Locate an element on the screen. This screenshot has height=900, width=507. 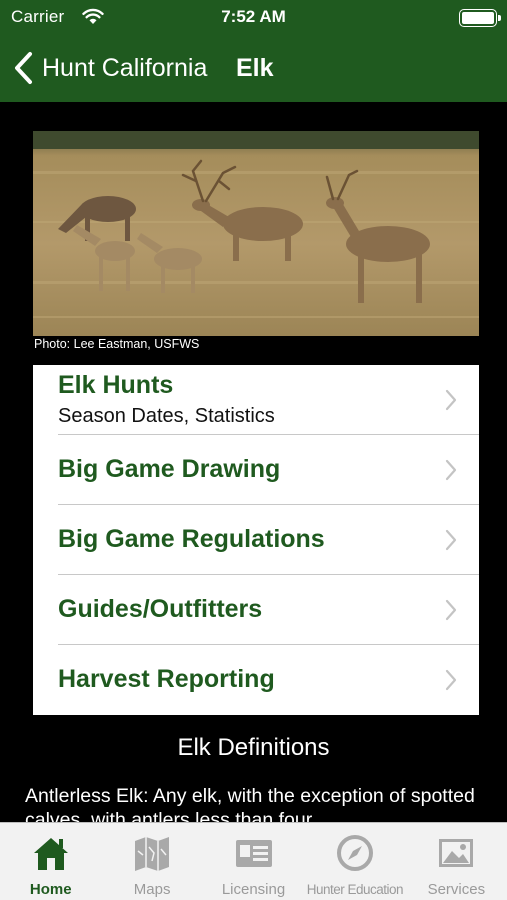
tab-services: Services is located at coordinates (456, 861).